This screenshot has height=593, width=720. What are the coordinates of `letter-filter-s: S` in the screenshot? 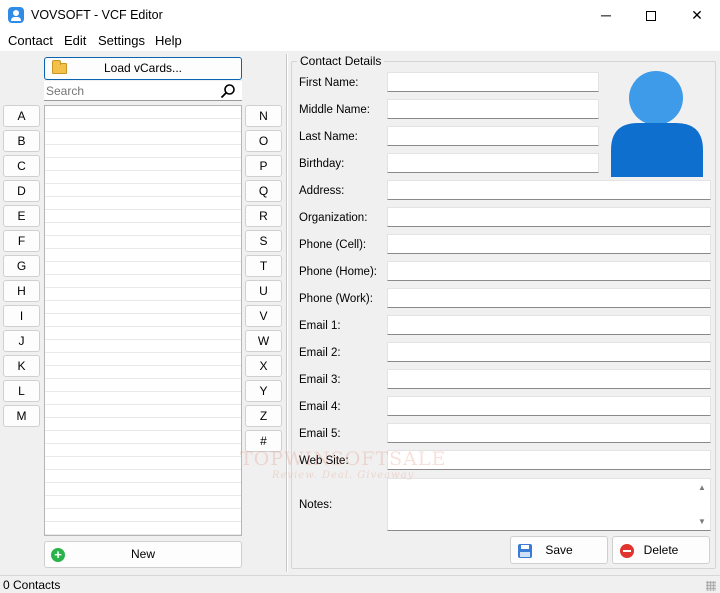 It's located at (263, 241).